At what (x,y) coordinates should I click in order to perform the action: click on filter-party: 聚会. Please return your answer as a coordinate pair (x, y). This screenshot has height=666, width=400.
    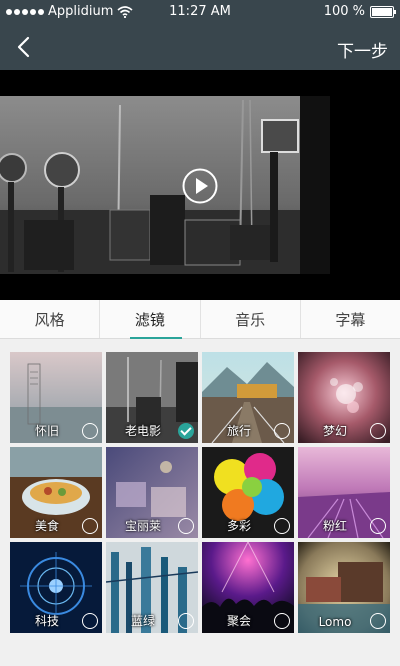
    Looking at the image, I should click on (248, 587).